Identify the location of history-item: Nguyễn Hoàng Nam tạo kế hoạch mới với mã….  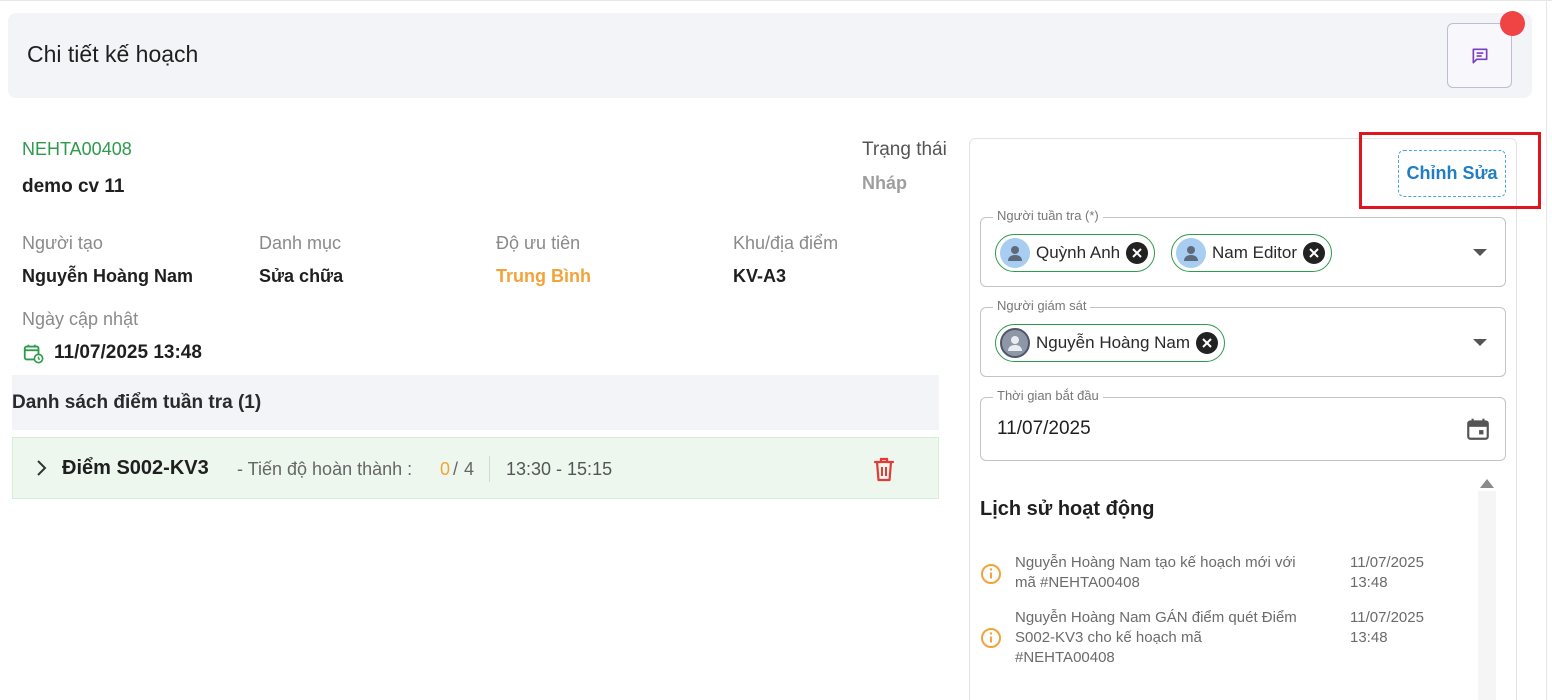
(1215, 575).